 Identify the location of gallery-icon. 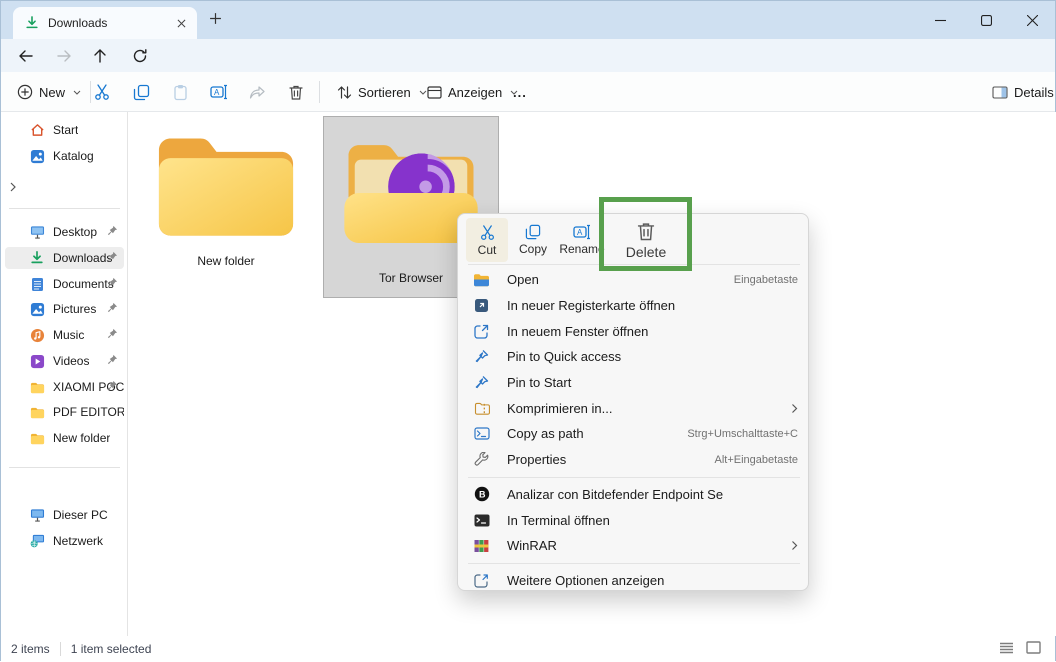
(37, 156).